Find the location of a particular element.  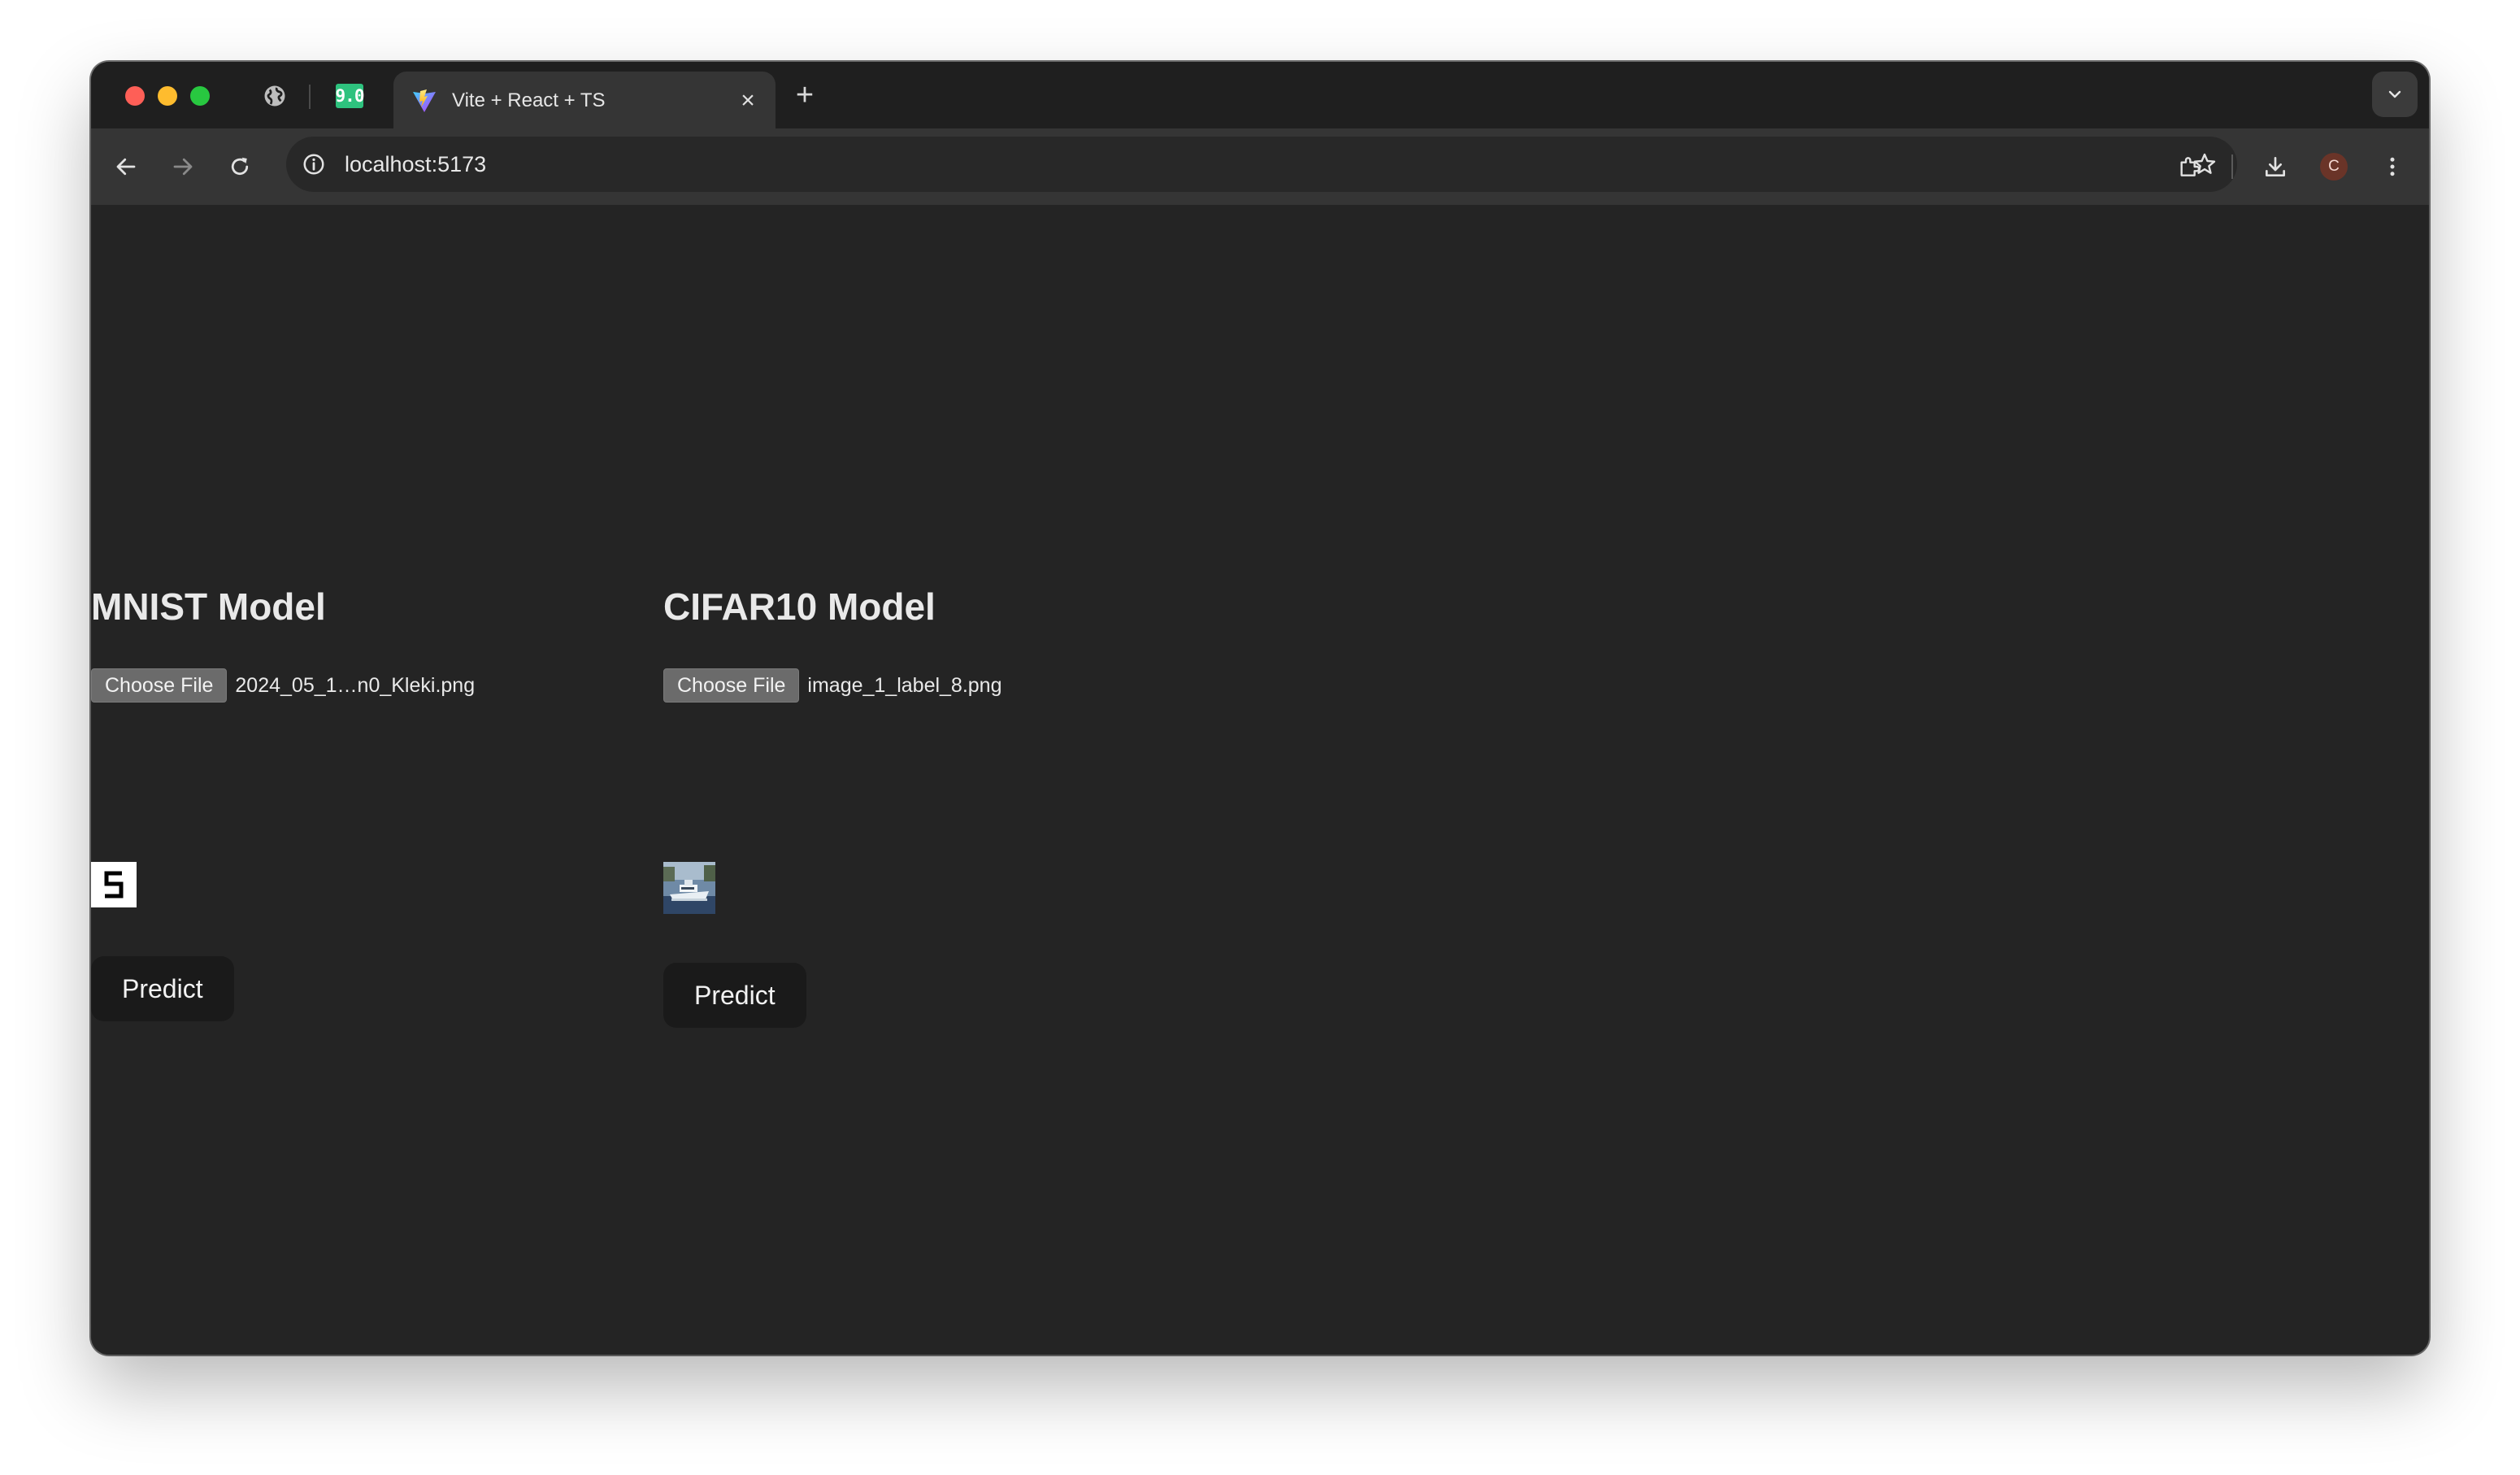

toolbar-divider is located at coordinates (2232, 166).